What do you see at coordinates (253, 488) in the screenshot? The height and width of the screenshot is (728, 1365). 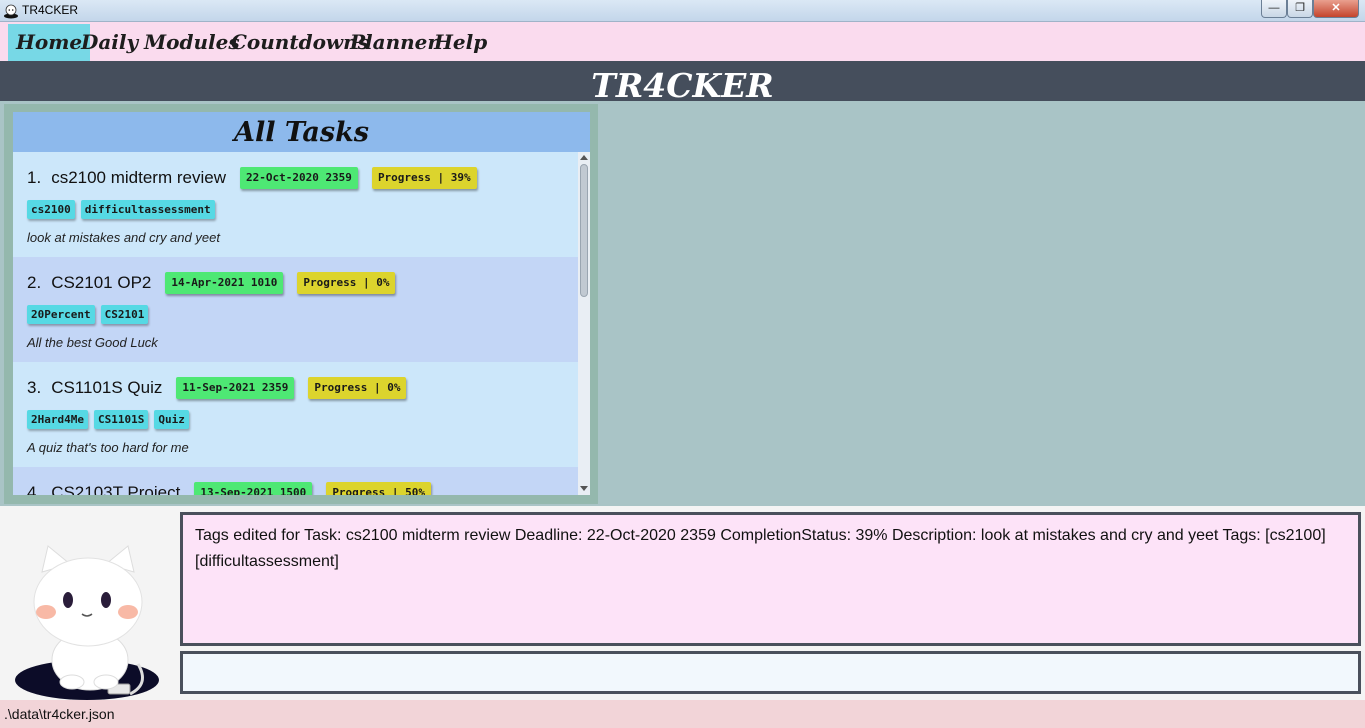 I see `deadline-chip: 13-Sep-2021 1500` at bounding box center [253, 488].